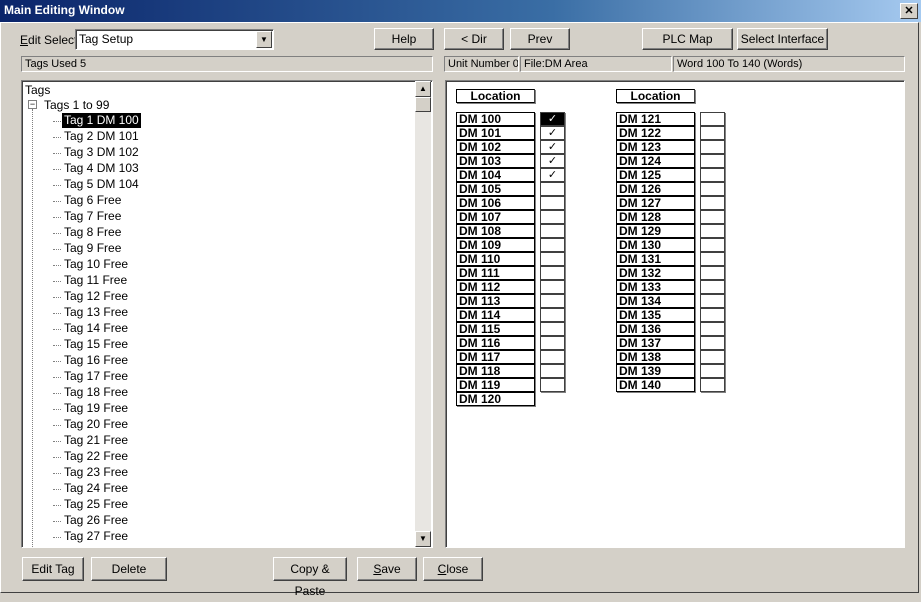 This screenshot has height=602, width=921. Describe the element at coordinates (423, 314) in the screenshot. I see `tree-scrollbar: ▲ ▼` at that location.